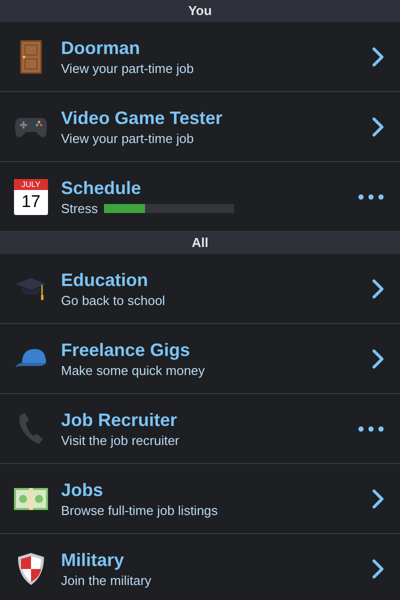 The width and height of the screenshot is (400, 600). What do you see at coordinates (200, 499) in the screenshot?
I see `list-row: Jobs Browse full-time job listings` at bounding box center [200, 499].